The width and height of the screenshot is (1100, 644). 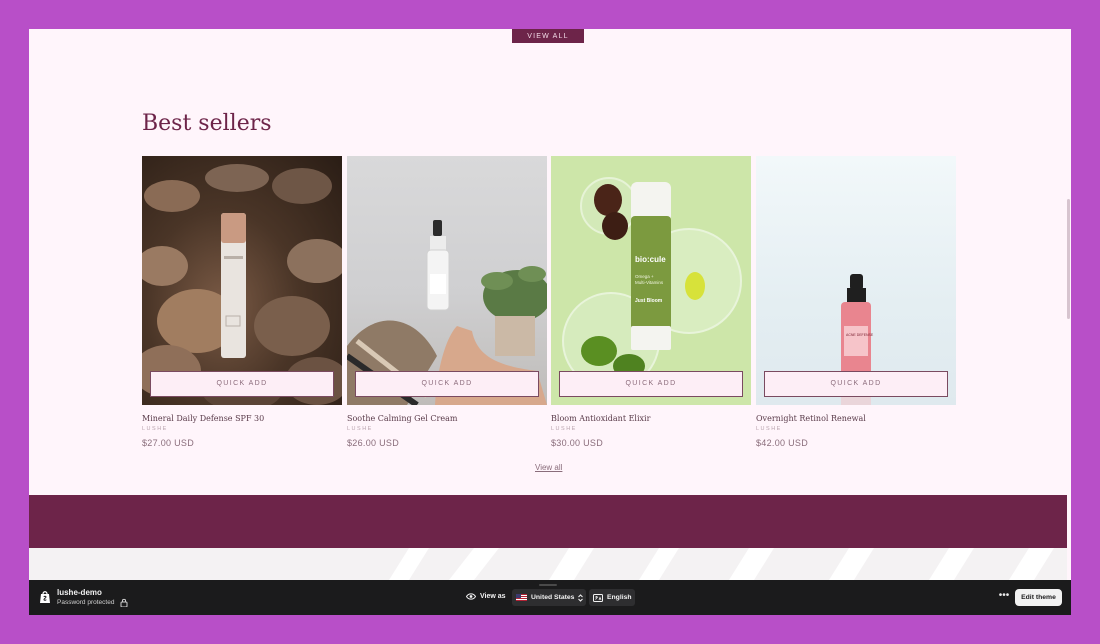 What do you see at coordinates (782, 443) in the screenshot?
I see `product-price: $42.00 USD` at bounding box center [782, 443].